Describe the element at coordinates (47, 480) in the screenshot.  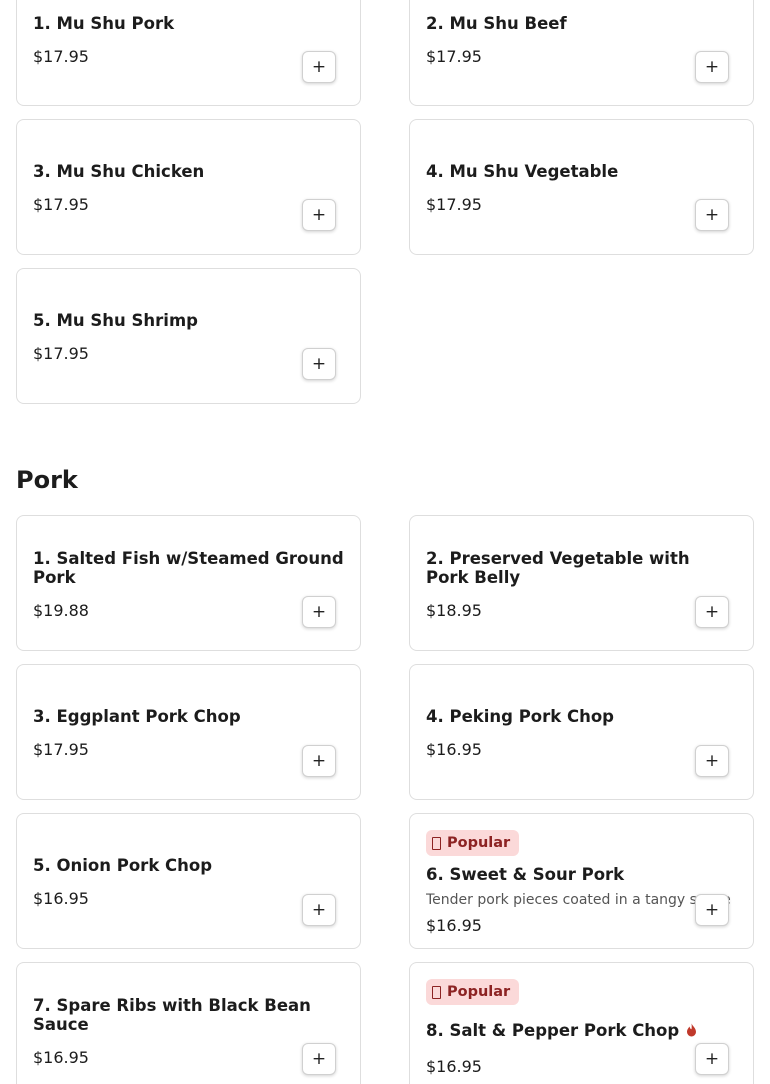
I see `section-title-pork: Pork` at that location.